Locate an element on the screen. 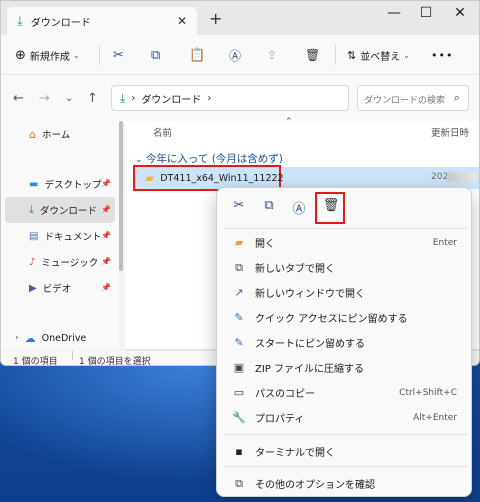  menu-item-label: 開く is located at coordinates (265, 244).